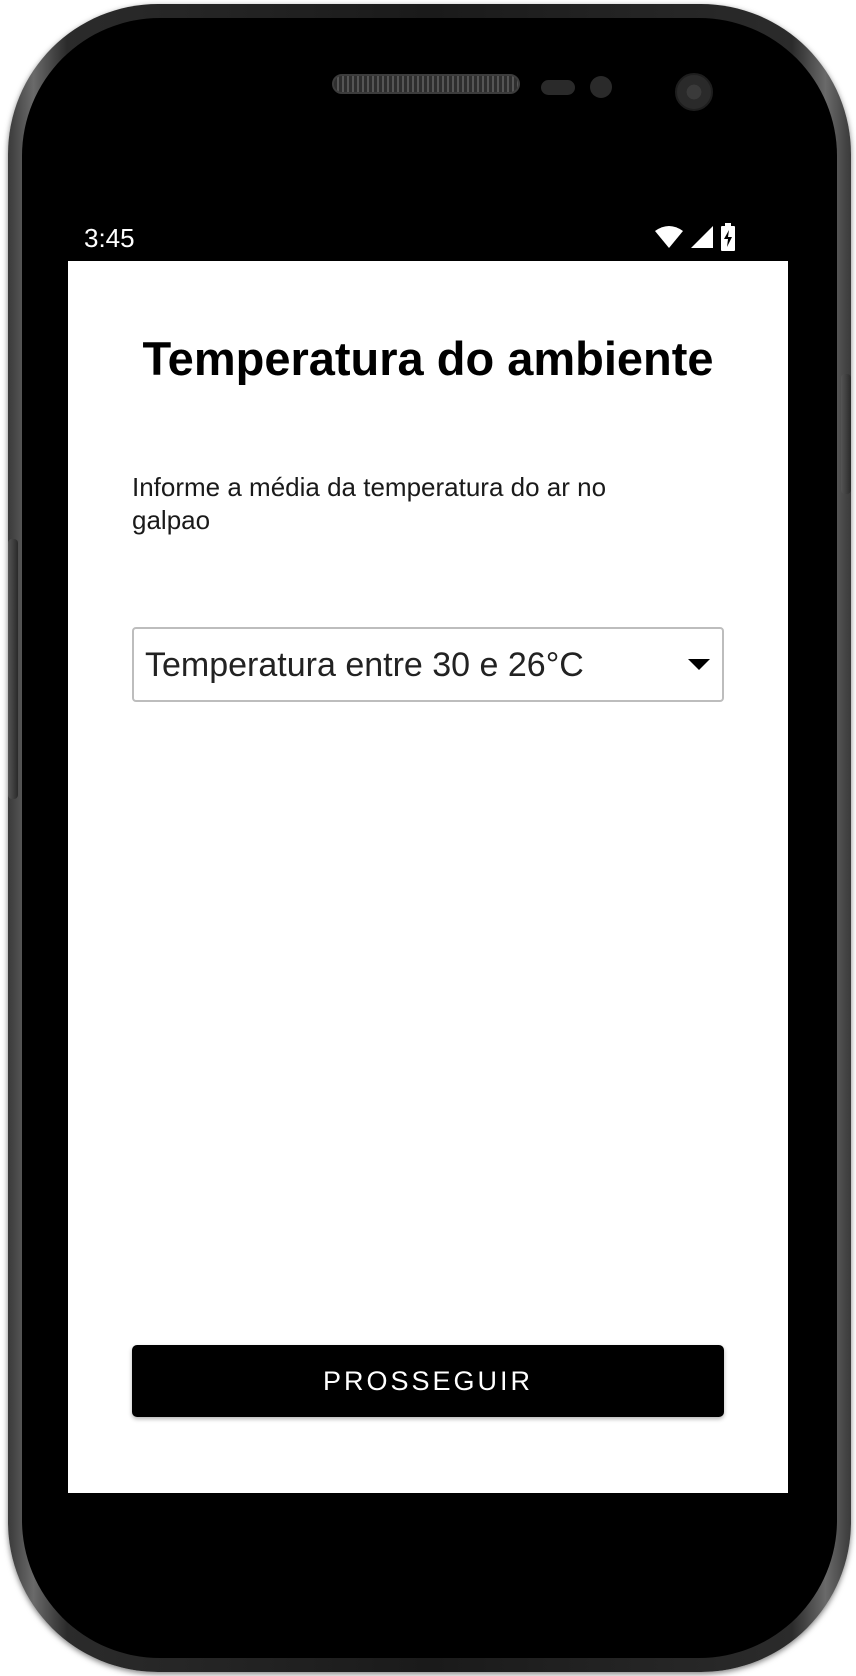 Image resolution: width=856 pixels, height=1676 pixels. What do you see at coordinates (428, 1381) in the screenshot?
I see `proceed-button: PROSSEGUIR` at bounding box center [428, 1381].